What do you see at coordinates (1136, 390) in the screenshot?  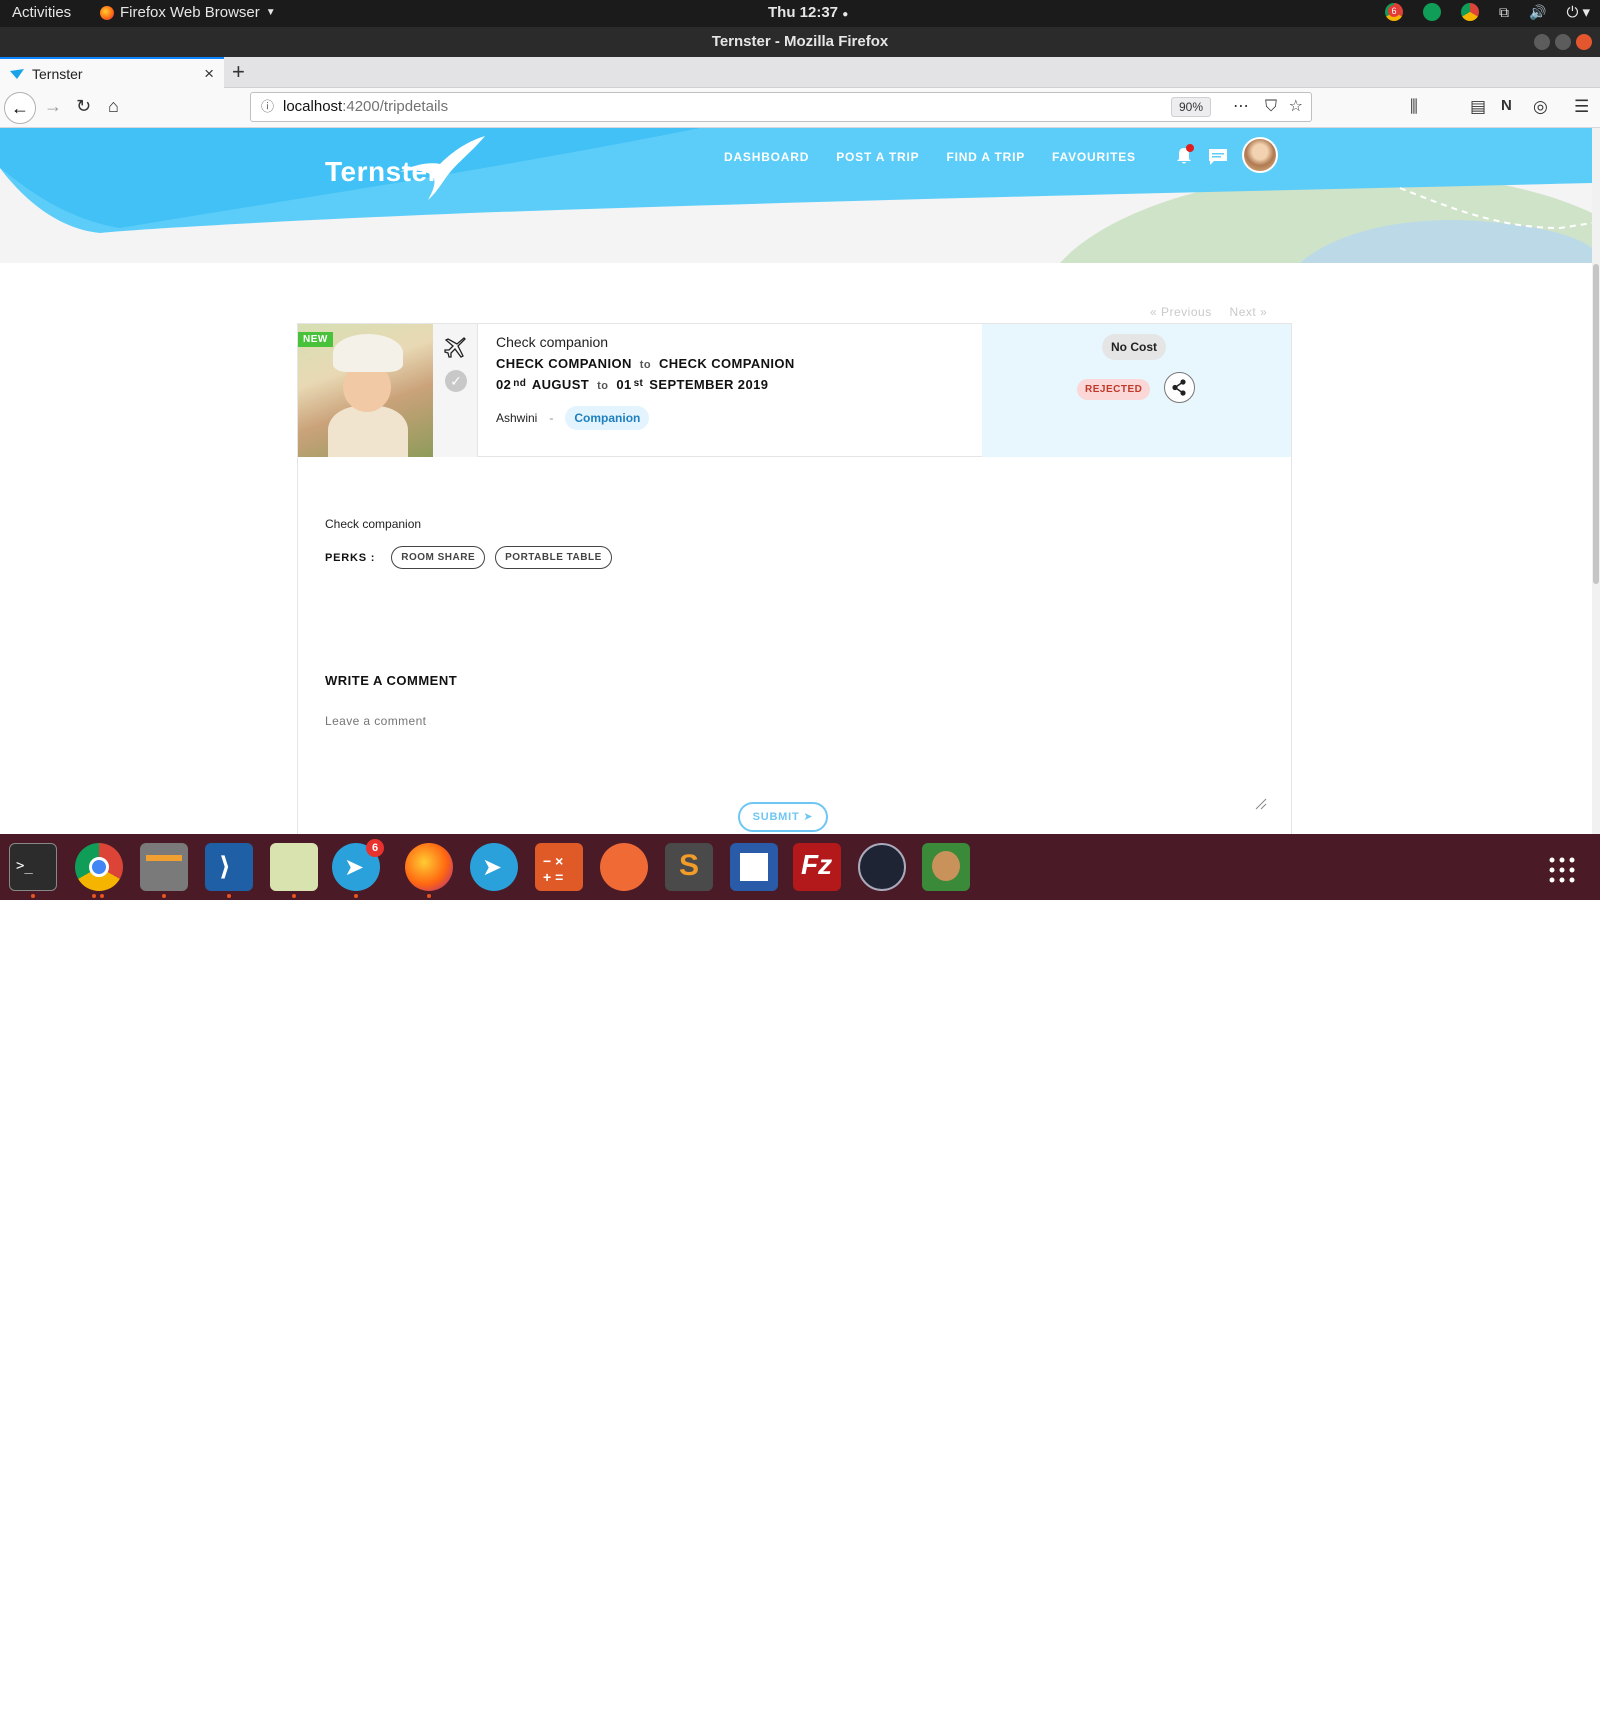 I see `trip-status-panel: No Cost REJECTED` at bounding box center [1136, 390].